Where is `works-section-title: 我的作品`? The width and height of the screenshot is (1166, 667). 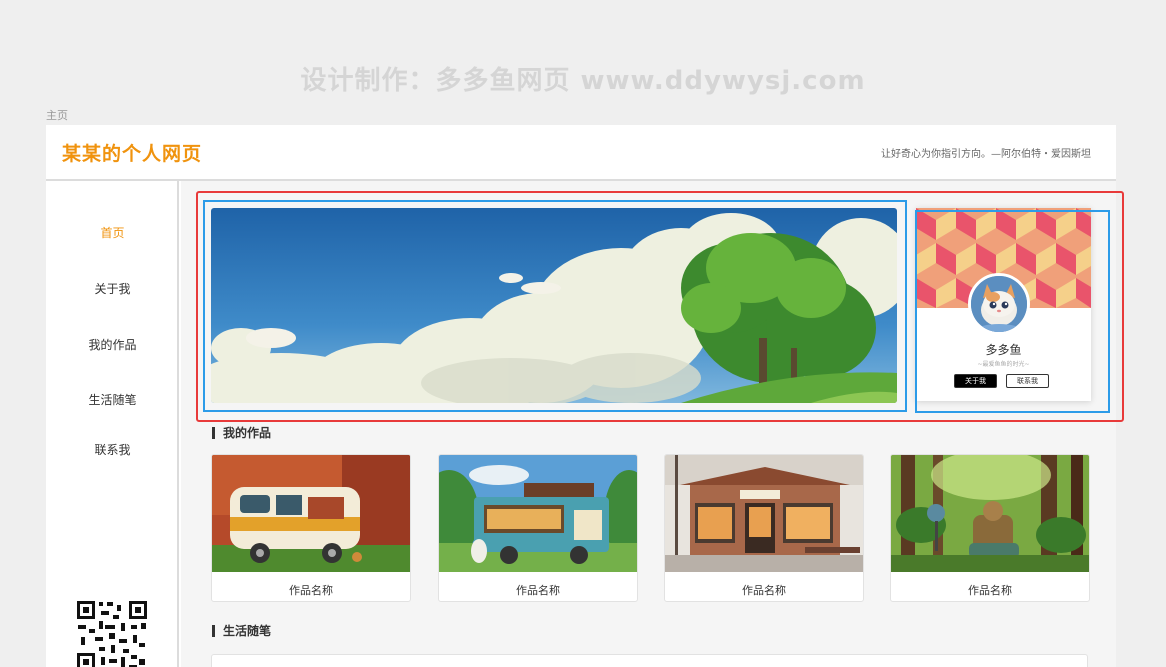
works-section-title: 我的作品 is located at coordinates (241, 433).